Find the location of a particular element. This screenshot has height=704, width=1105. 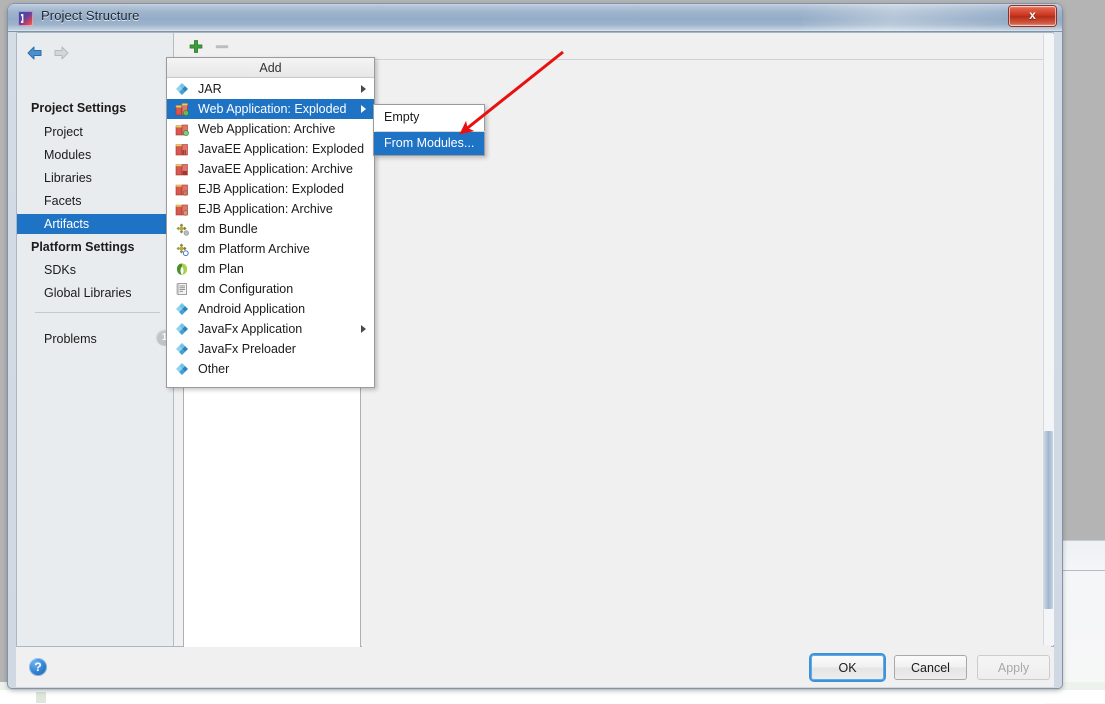

menu-item-ejb-application-exploded: EJB Application: Exploded is located at coordinates (270, 189).